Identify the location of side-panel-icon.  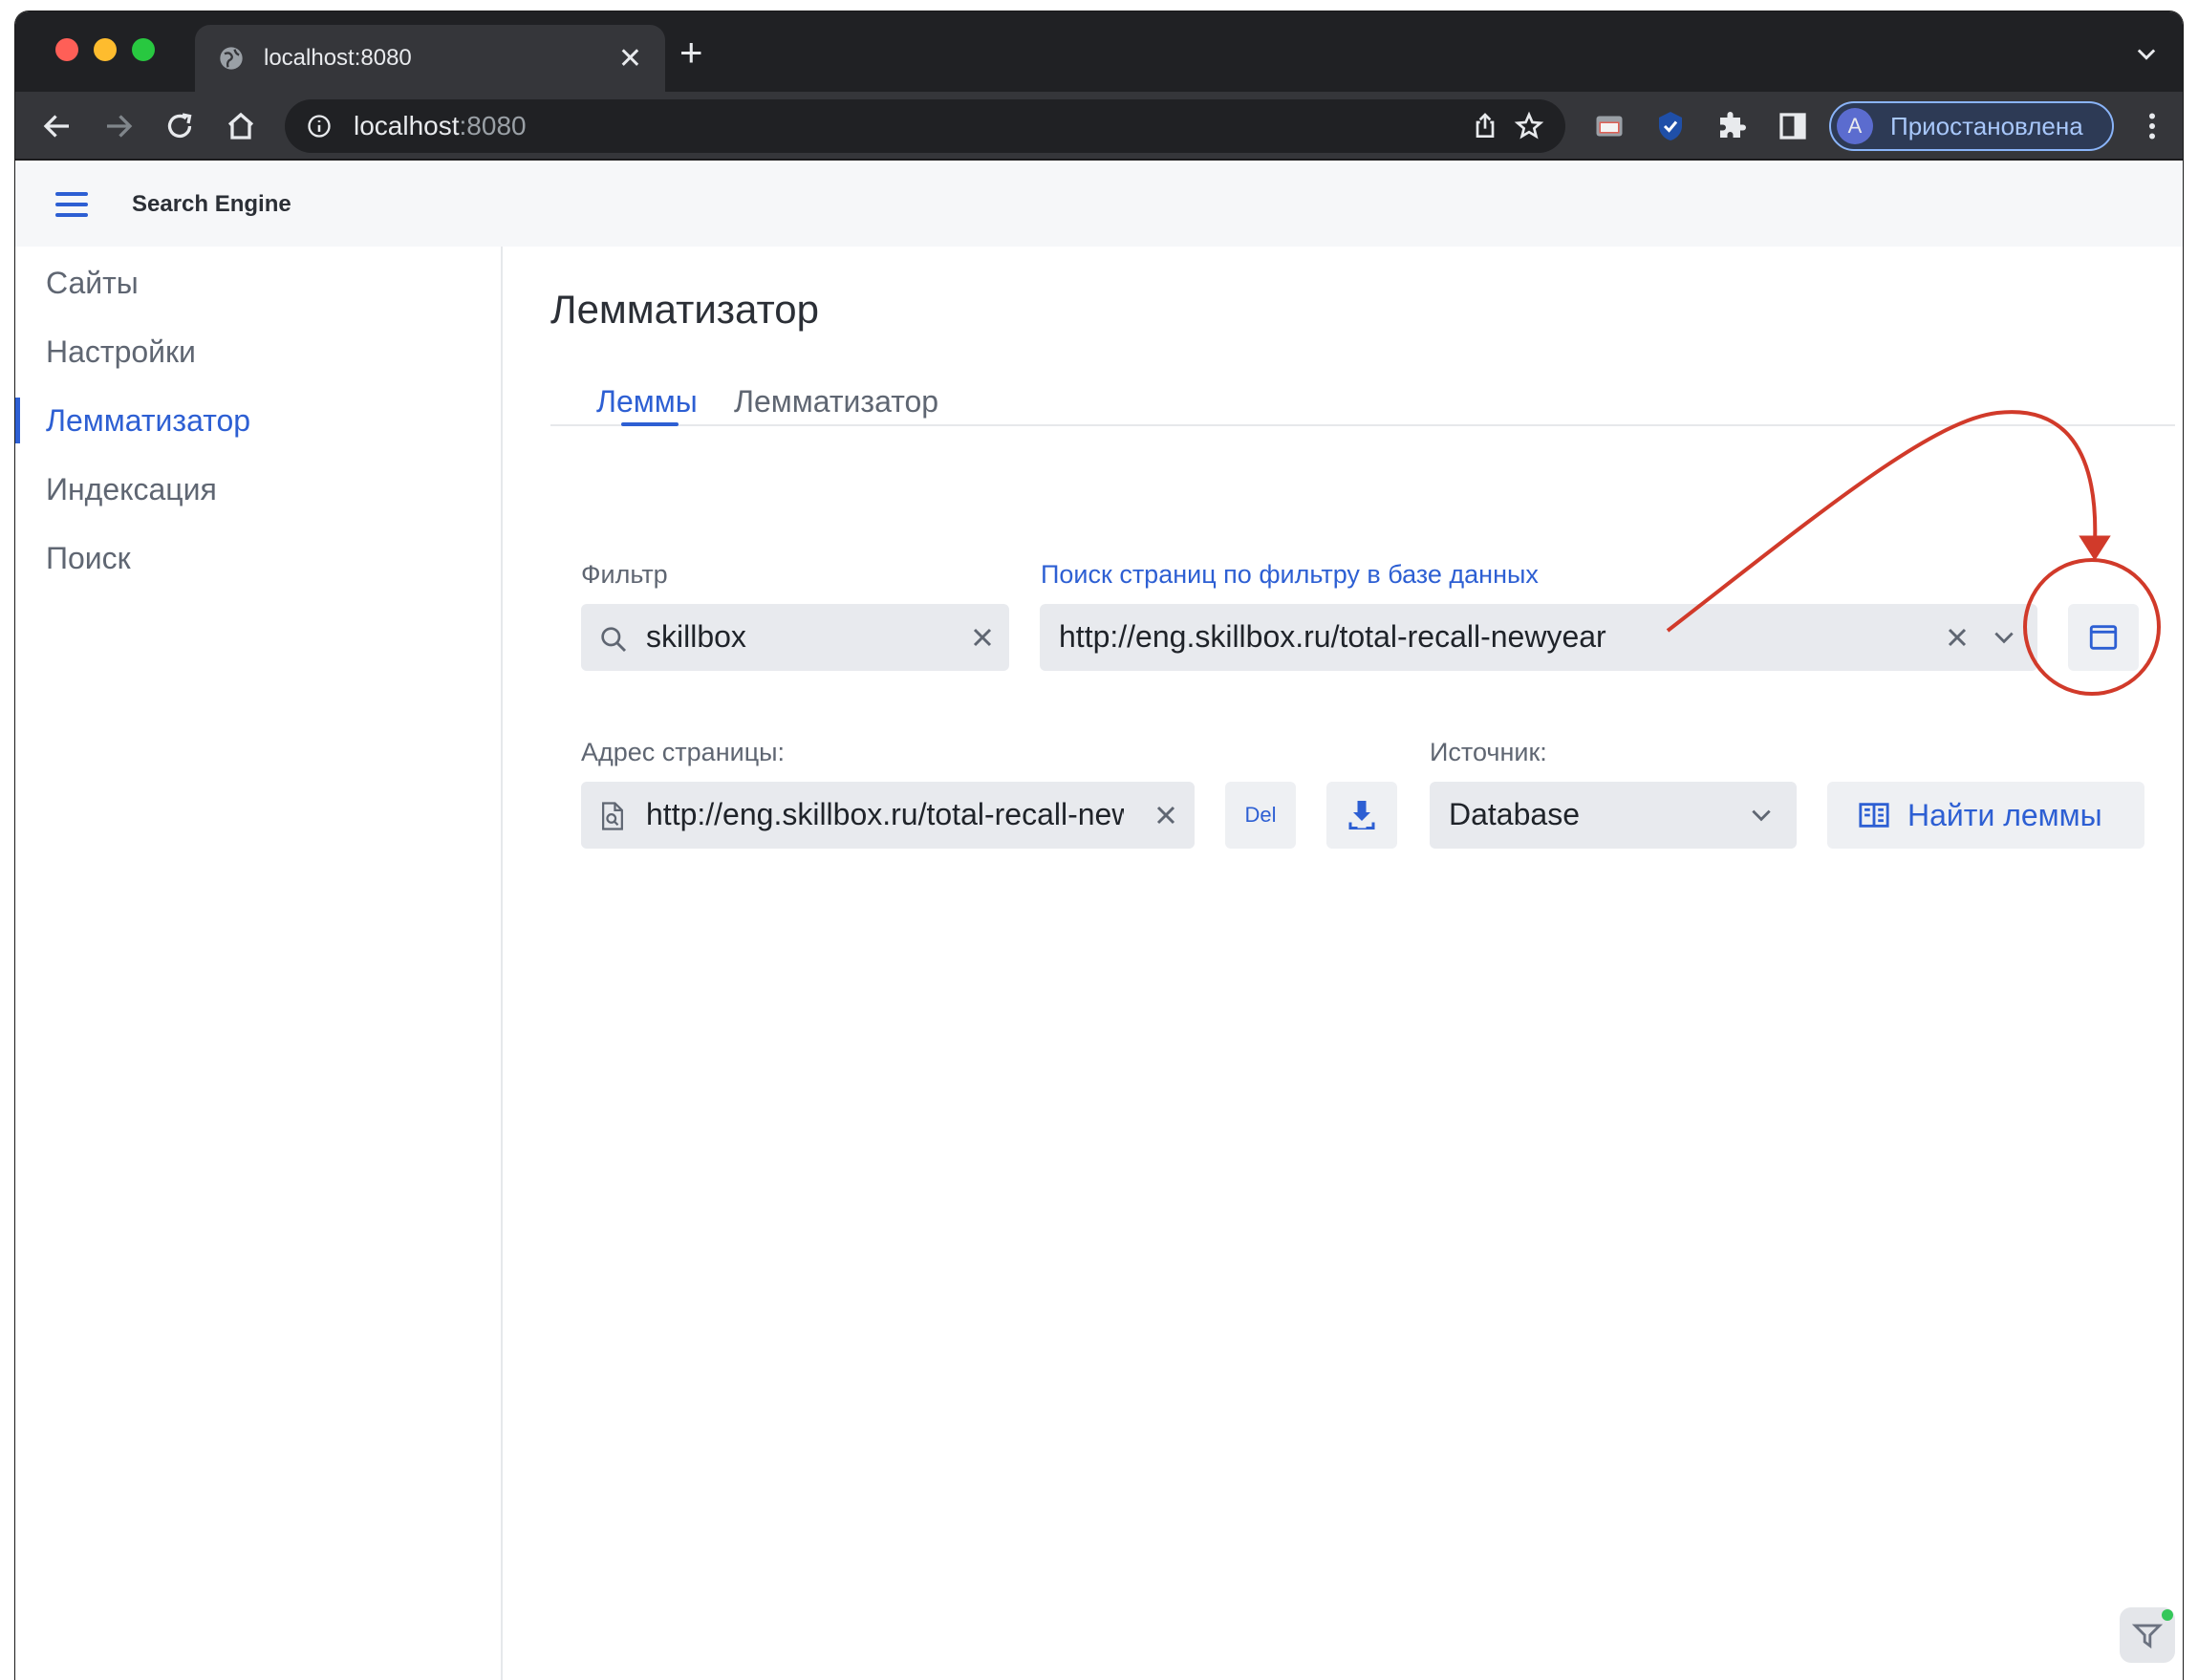
(1793, 126).